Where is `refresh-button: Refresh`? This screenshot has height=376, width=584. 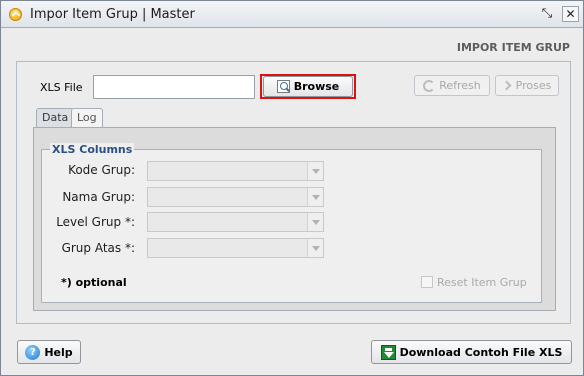
refresh-button: Refresh is located at coordinates (452, 85).